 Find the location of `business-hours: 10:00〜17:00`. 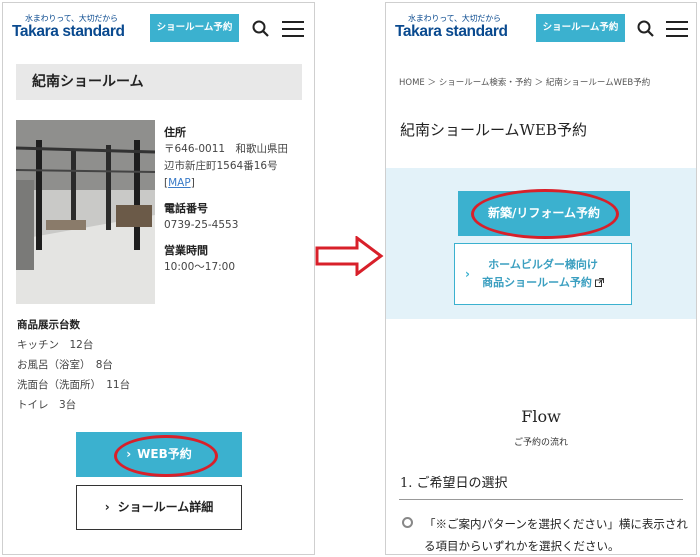

business-hours: 10:00〜17:00 is located at coordinates (200, 267).